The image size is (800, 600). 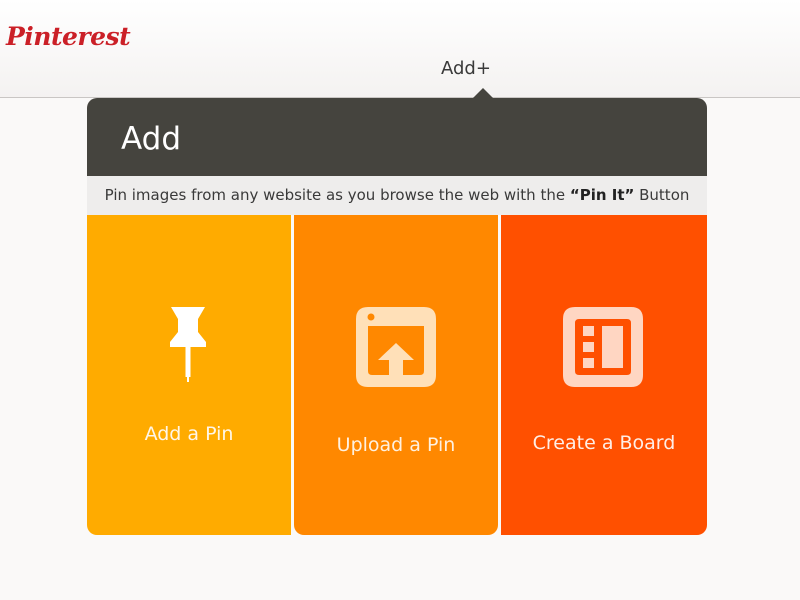 I want to click on create-a-board-button, so click(x=604, y=375).